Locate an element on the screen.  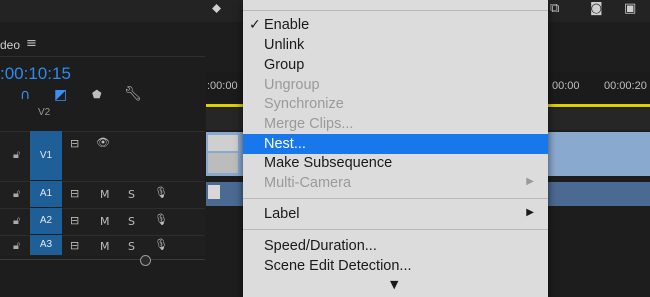
menu-item-synchronize: Synchronize is located at coordinates (395, 104).